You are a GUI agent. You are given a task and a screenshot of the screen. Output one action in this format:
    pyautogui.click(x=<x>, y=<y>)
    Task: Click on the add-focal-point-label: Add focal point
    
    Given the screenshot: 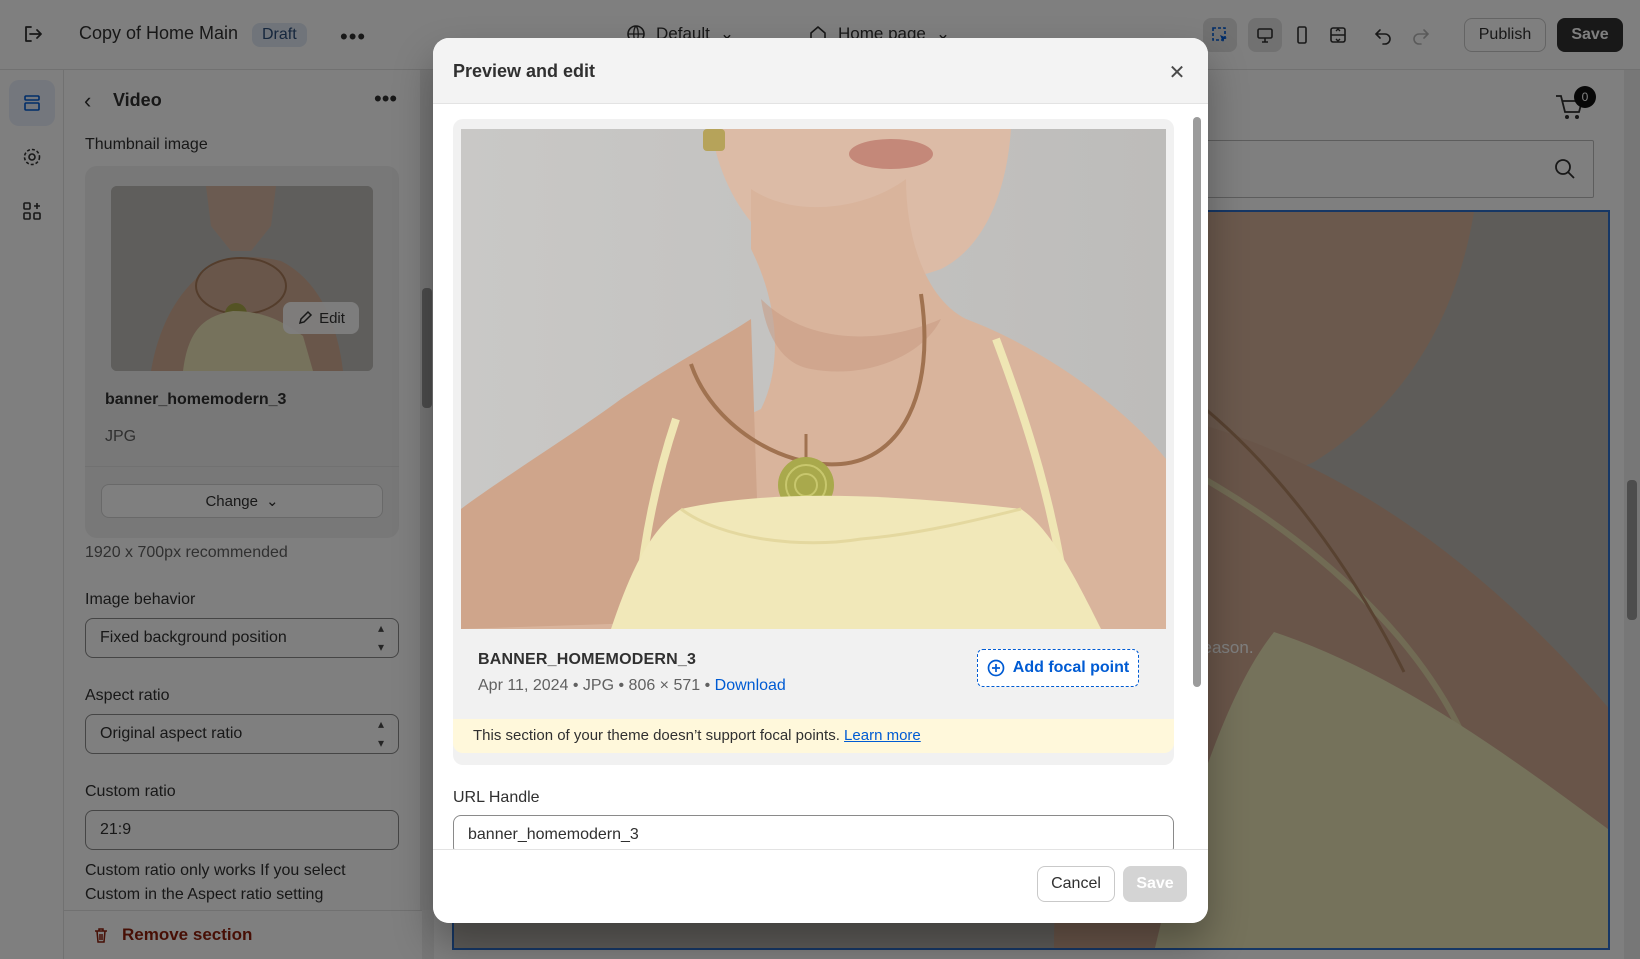 What is the action you would take?
    pyautogui.click(x=1071, y=667)
    